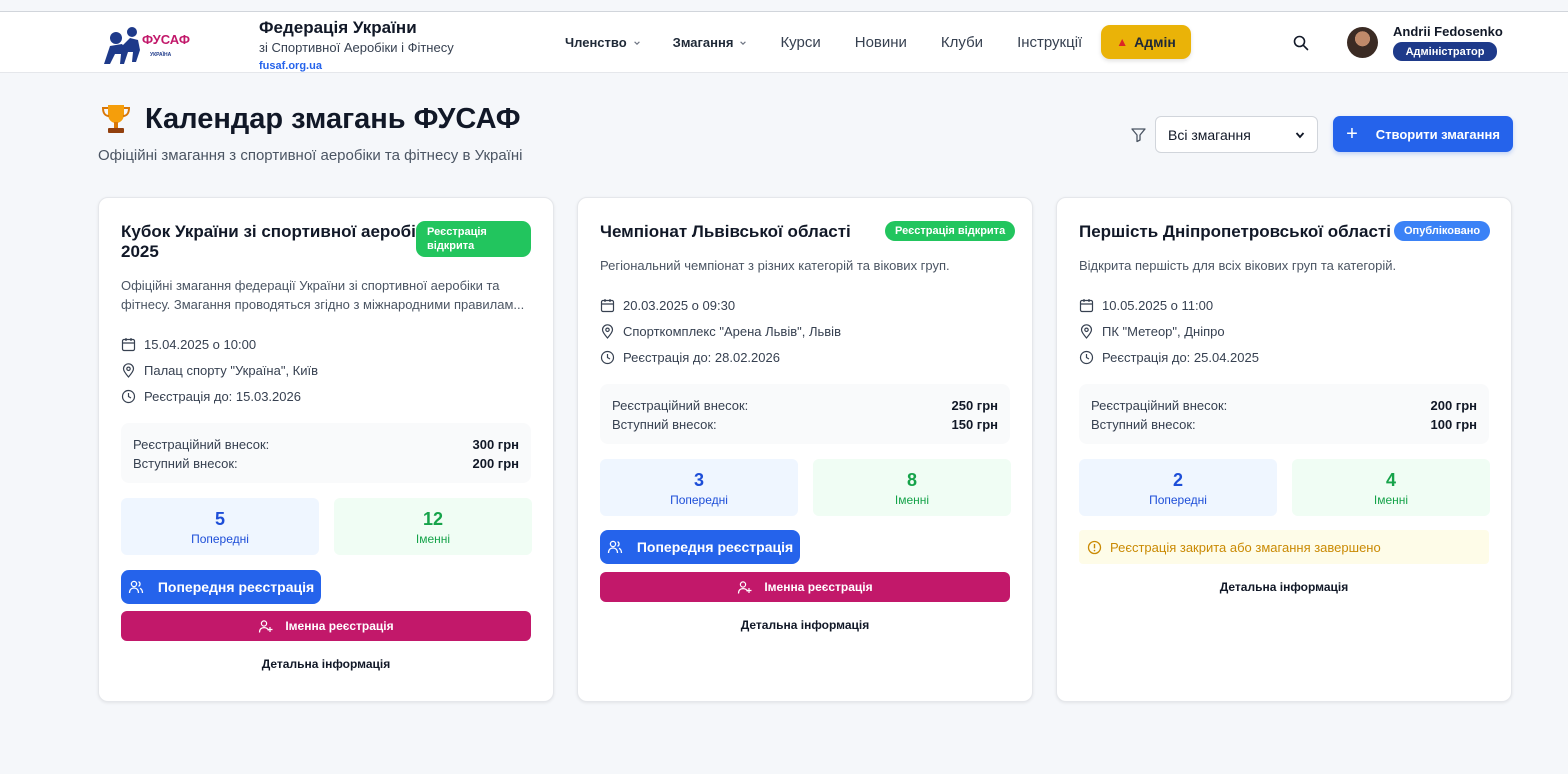  Describe the element at coordinates (805, 405) in the screenshot. I see `fee-row-registration: Реєстраційний внесок: 250 грн` at that location.